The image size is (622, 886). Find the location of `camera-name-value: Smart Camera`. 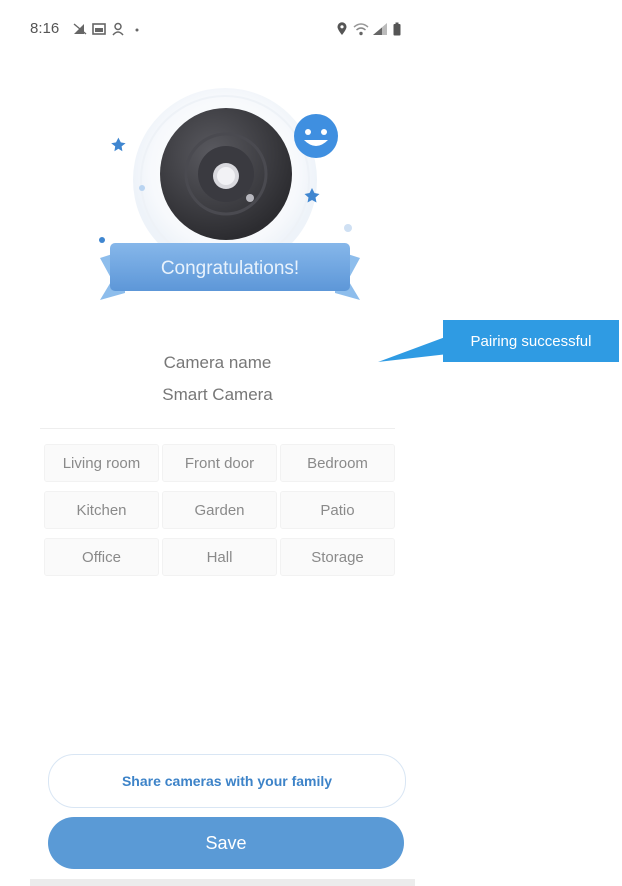

camera-name-value: Smart Camera is located at coordinates (217, 395).